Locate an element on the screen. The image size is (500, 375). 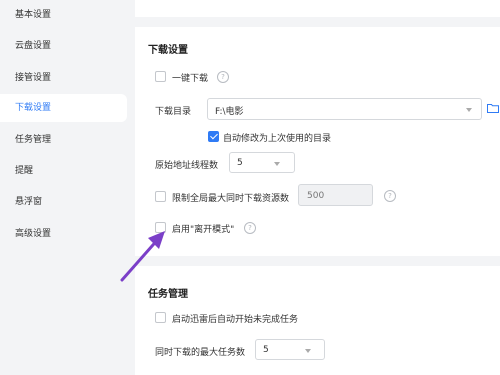
annotation-arrow is located at coordinates (142, 256).